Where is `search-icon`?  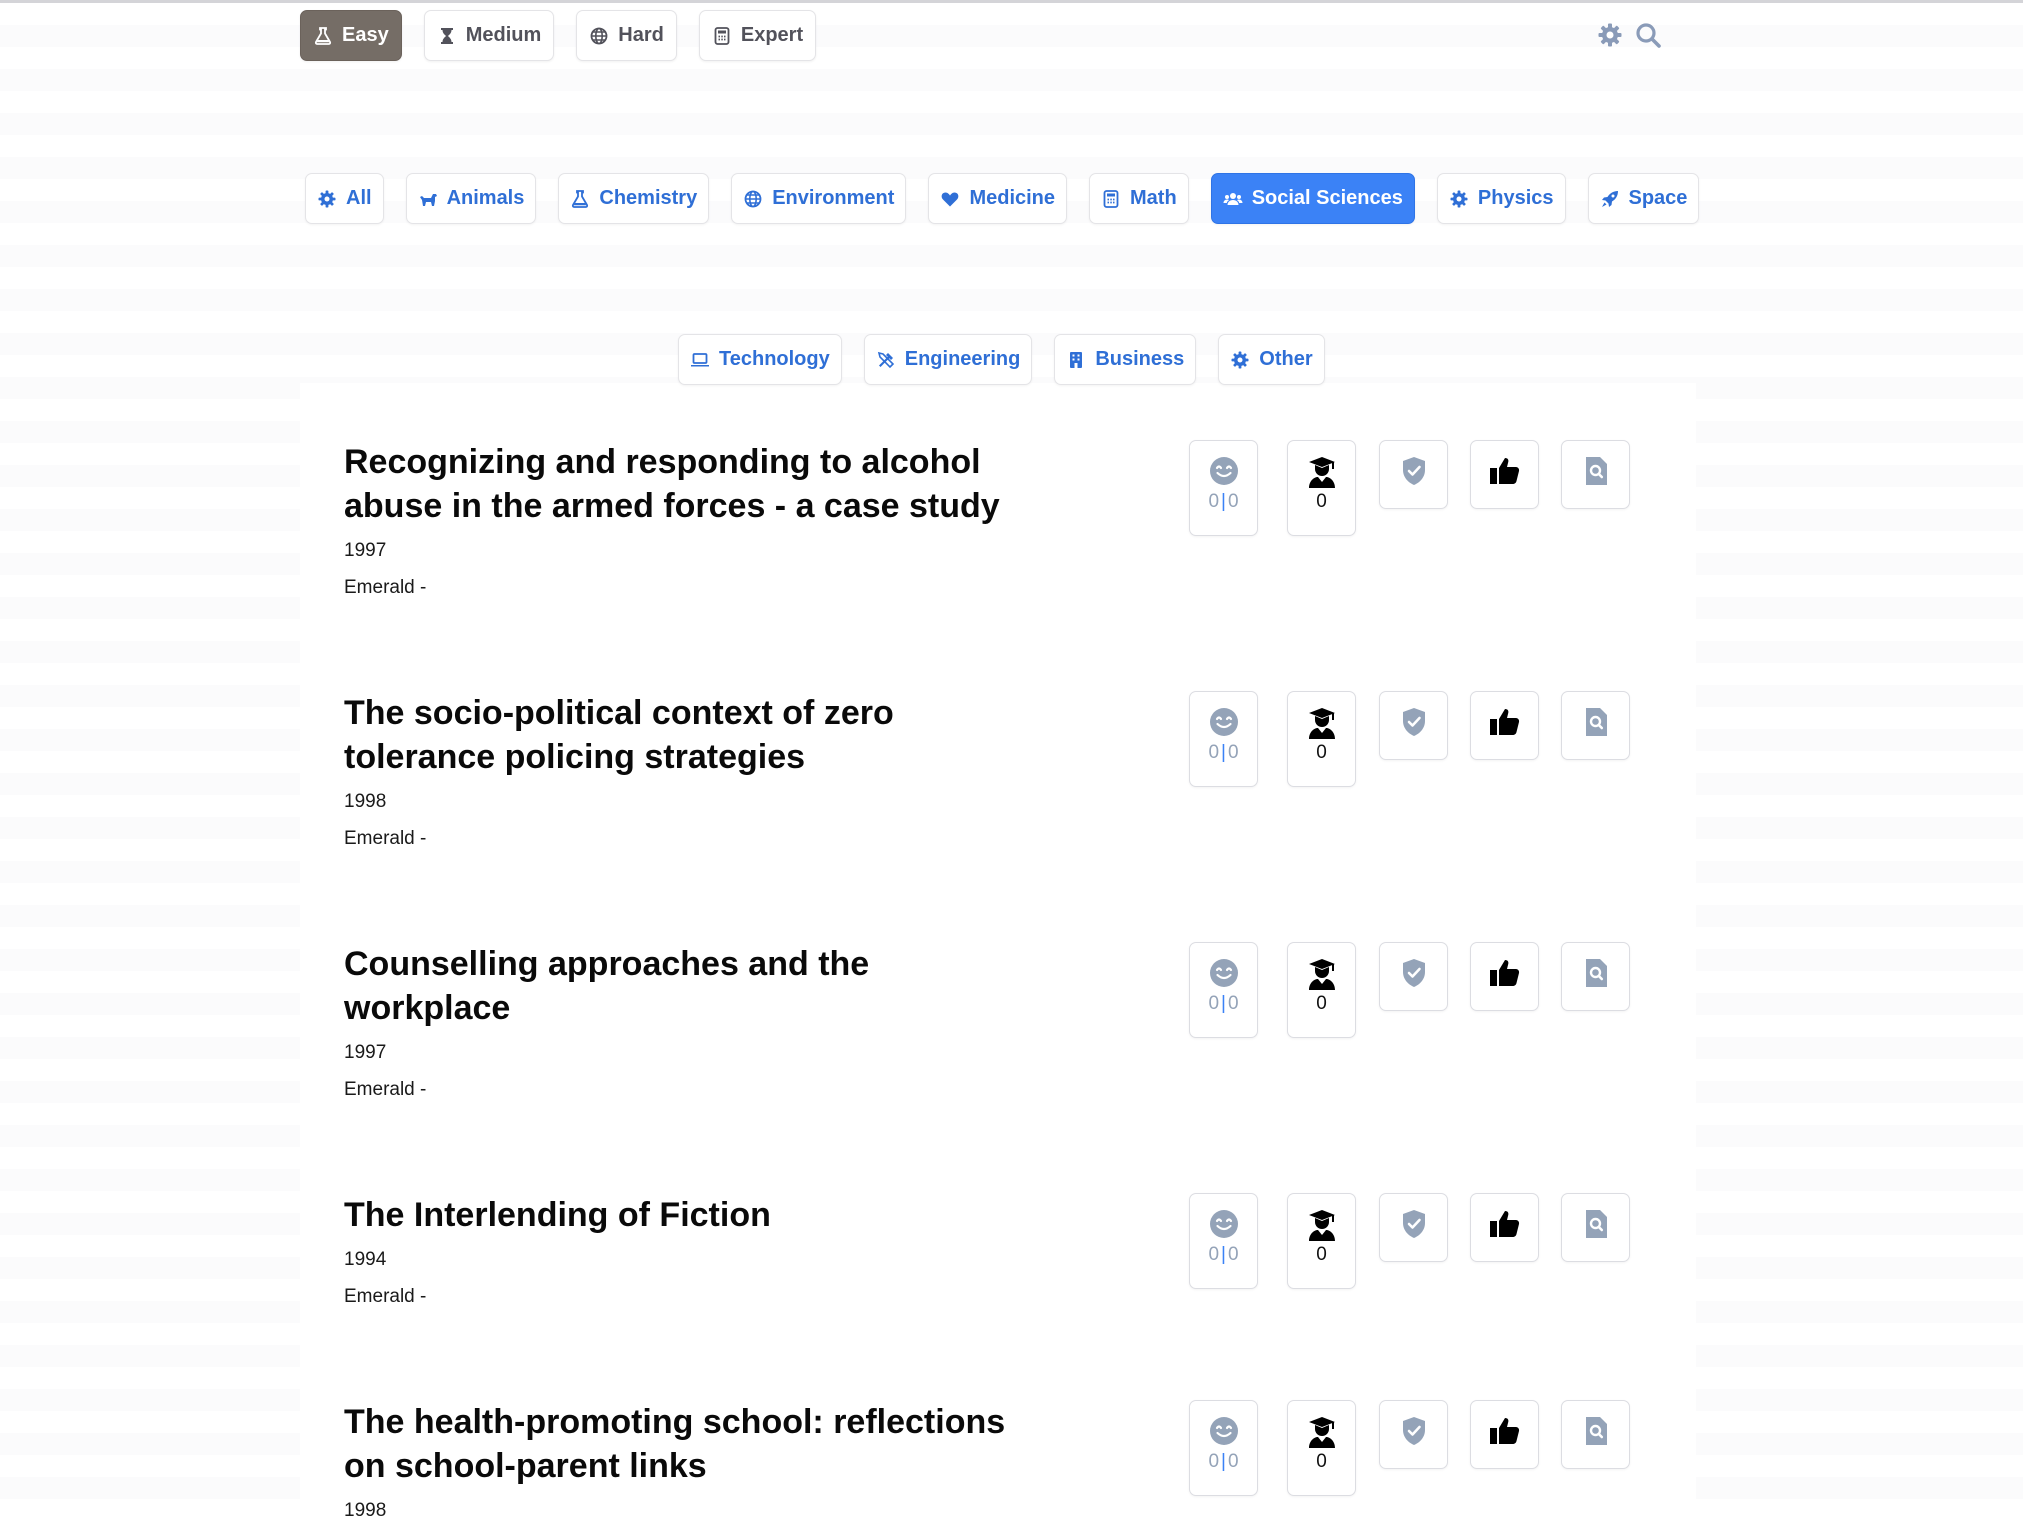
search-icon is located at coordinates (1648, 35).